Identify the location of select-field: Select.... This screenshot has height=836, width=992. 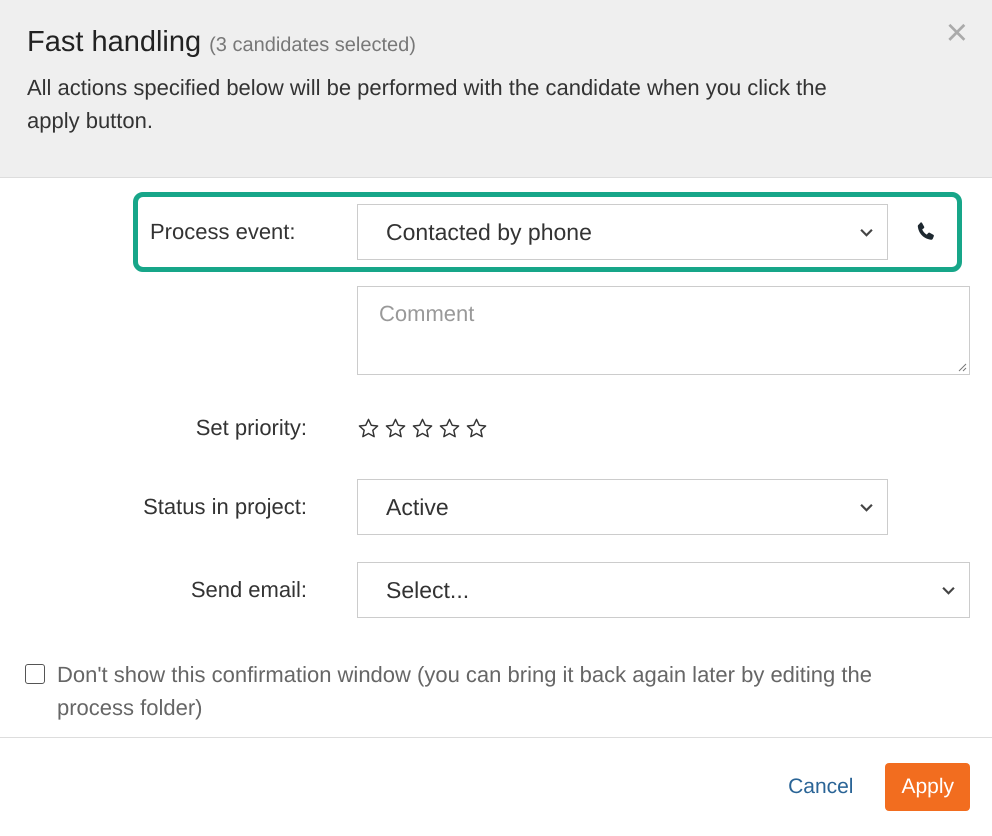
(663, 590).